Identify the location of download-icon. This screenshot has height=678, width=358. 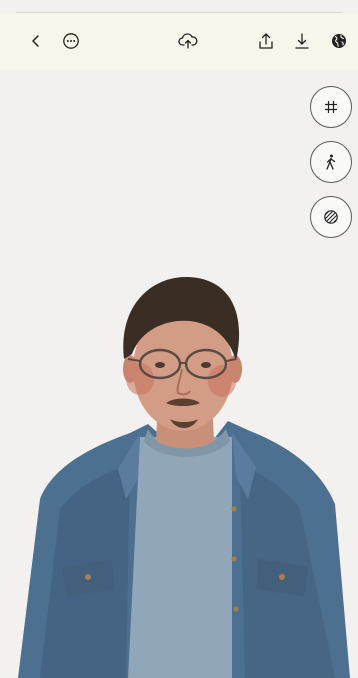
(302, 41).